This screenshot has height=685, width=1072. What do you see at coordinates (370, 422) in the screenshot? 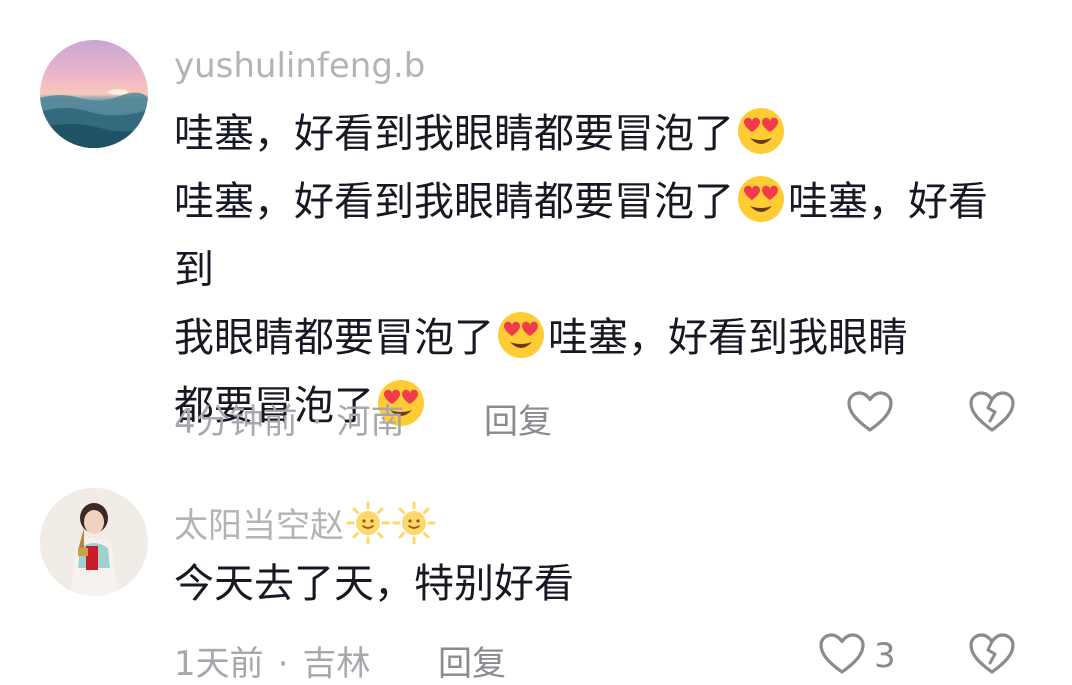
I see `comment-location: 河南` at bounding box center [370, 422].